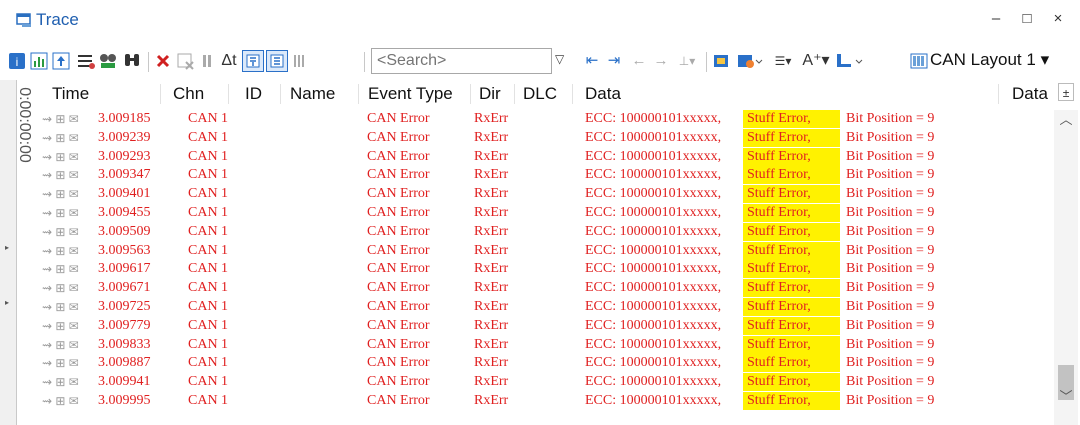  Describe the element at coordinates (849, 61) in the screenshot. I see `color-dropdown-icon` at that location.